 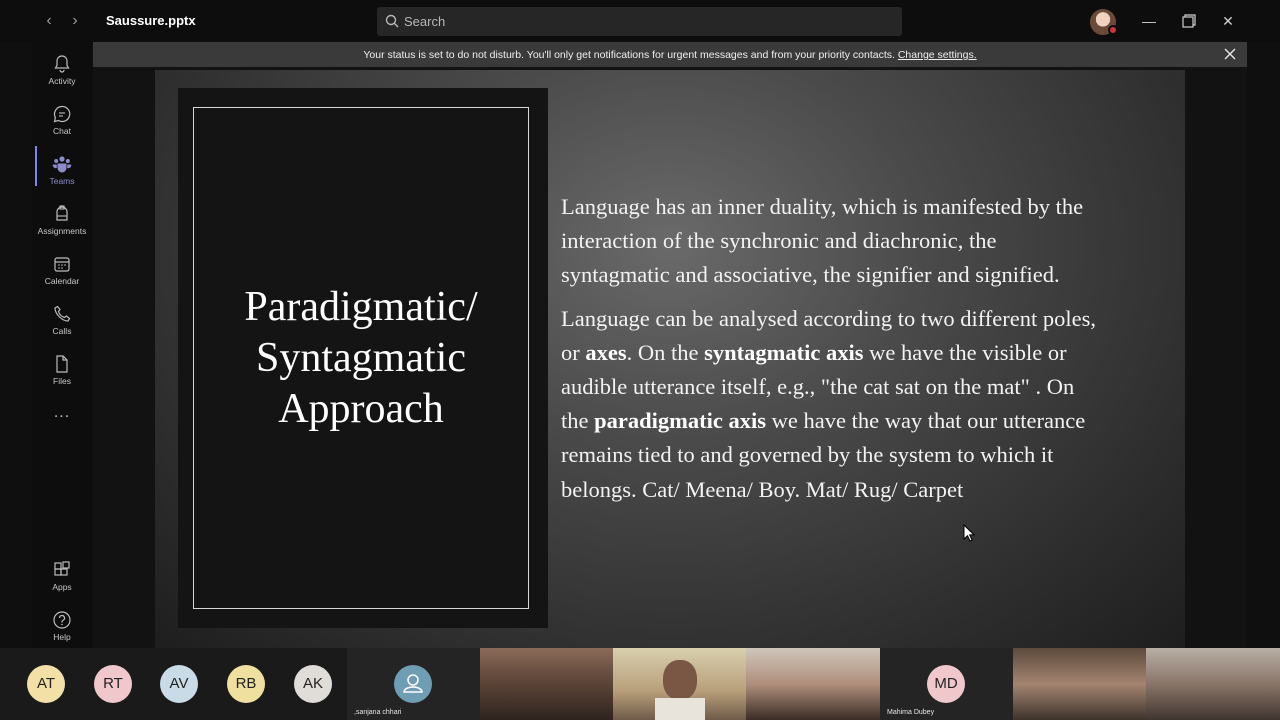 I want to click on participant-tile-mahima: MD Mahima Dubey, so click(x=946, y=684).